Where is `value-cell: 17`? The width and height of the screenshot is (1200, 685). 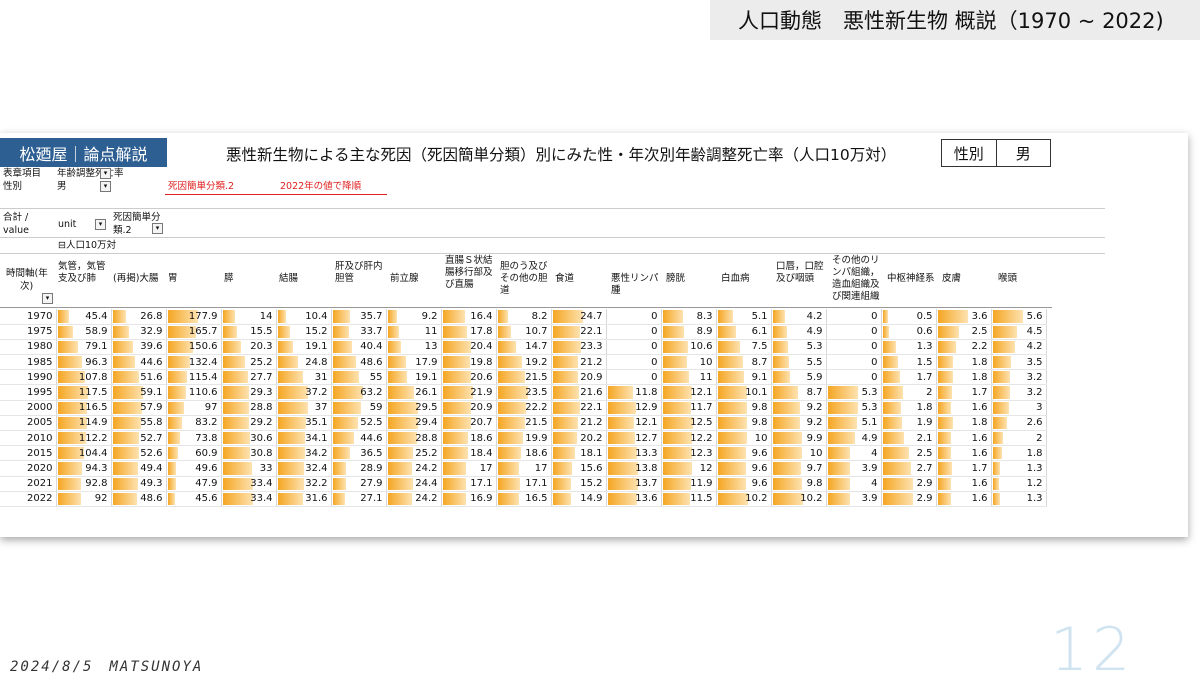 value-cell: 17 is located at coordinates (469, 468).